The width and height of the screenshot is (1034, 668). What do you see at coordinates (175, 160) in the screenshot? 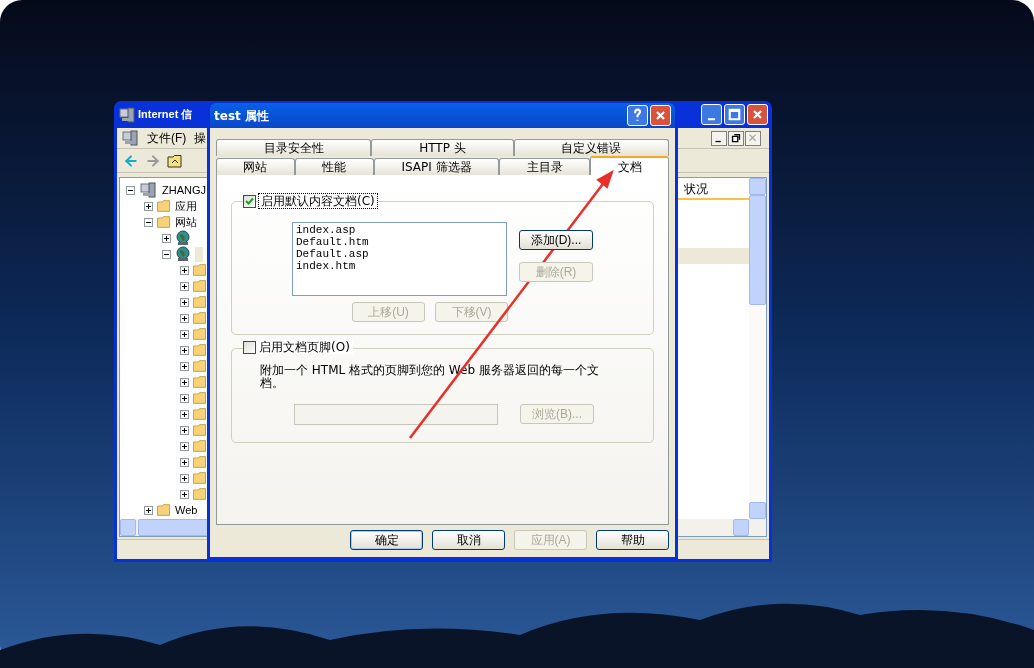
I see `up-folder-icon` at bounding box center [175, 160].